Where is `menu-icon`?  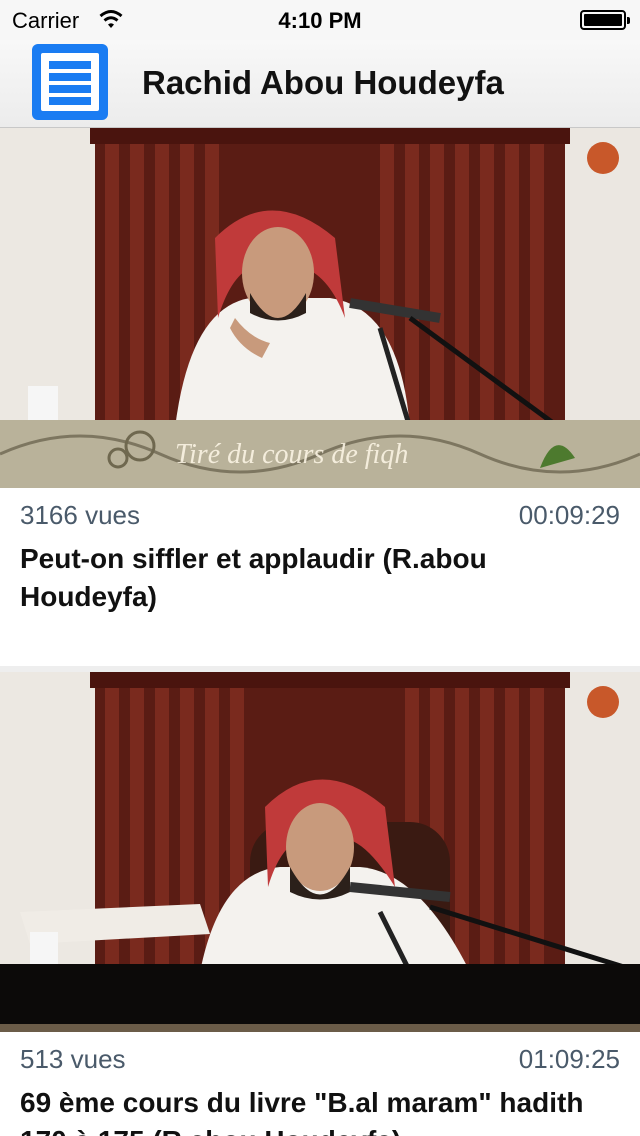
menu-icon is located at coordinates (70, 82).